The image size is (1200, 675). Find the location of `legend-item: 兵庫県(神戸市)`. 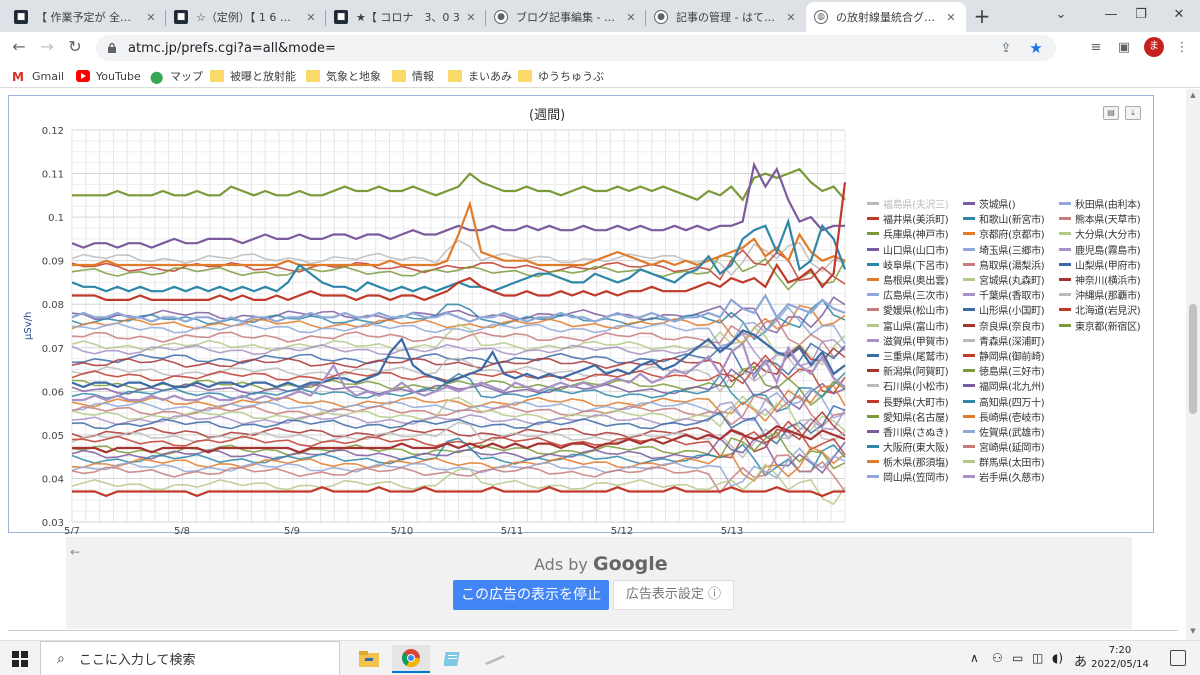

legend-item: 兵庫県(神戸市) is located at coordinates (915, 233).